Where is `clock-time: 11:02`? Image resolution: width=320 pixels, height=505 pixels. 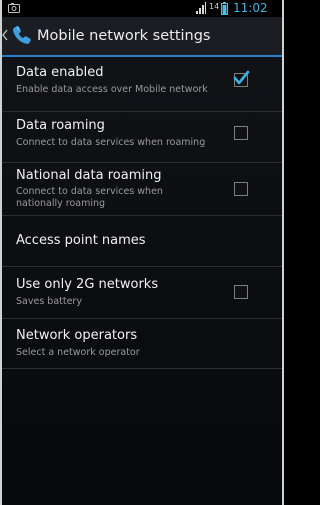
clock-time: 11:02 is located at coordinates (250, 8).